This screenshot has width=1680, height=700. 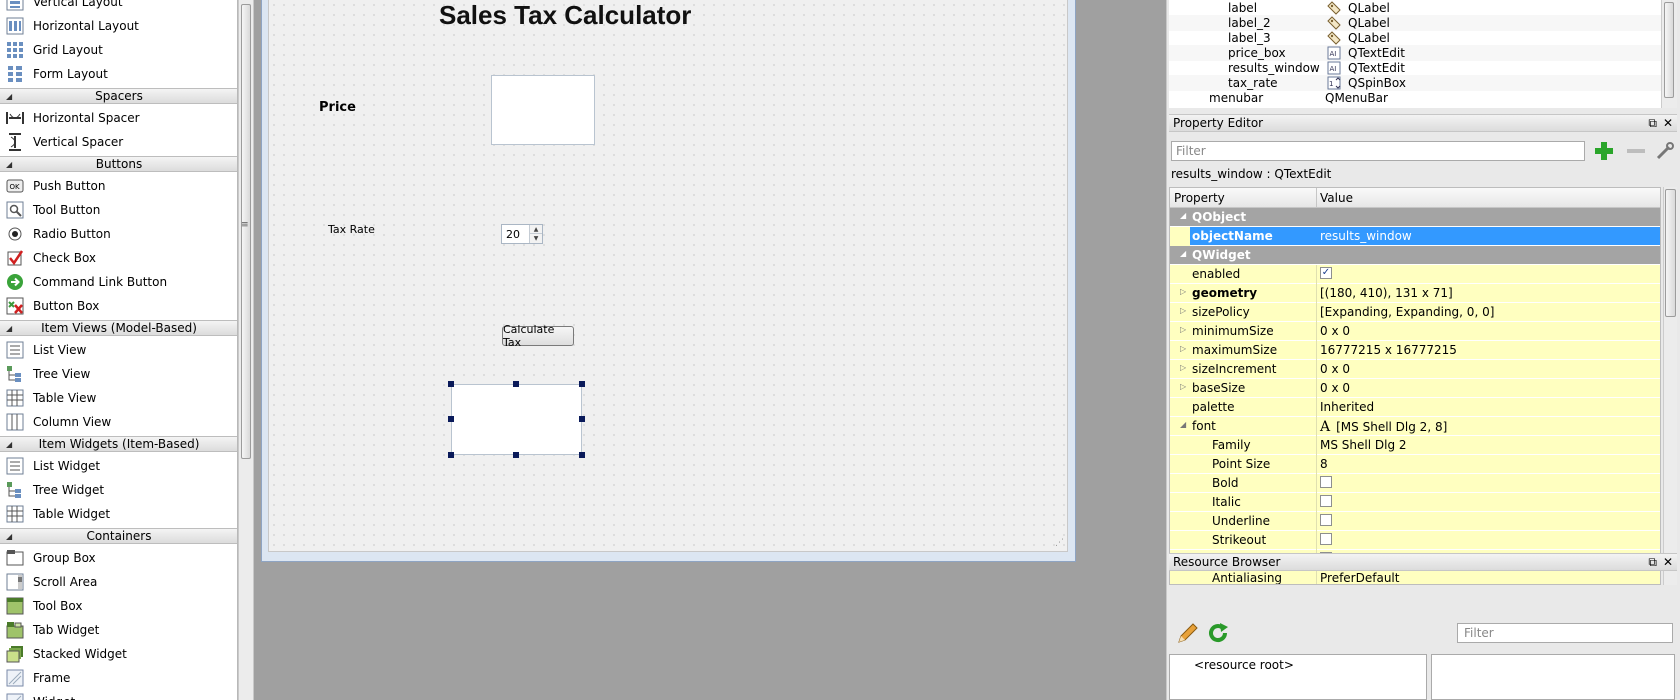 I want to click on widget-category-header: ◢ Item Widgets (Item-Based), so click(x=118, y=444).